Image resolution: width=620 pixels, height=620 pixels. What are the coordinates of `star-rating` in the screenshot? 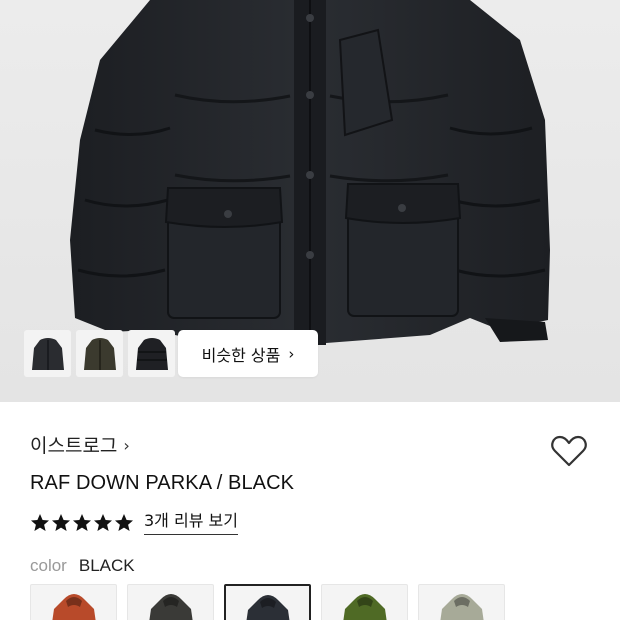 It's located at (82, 523).